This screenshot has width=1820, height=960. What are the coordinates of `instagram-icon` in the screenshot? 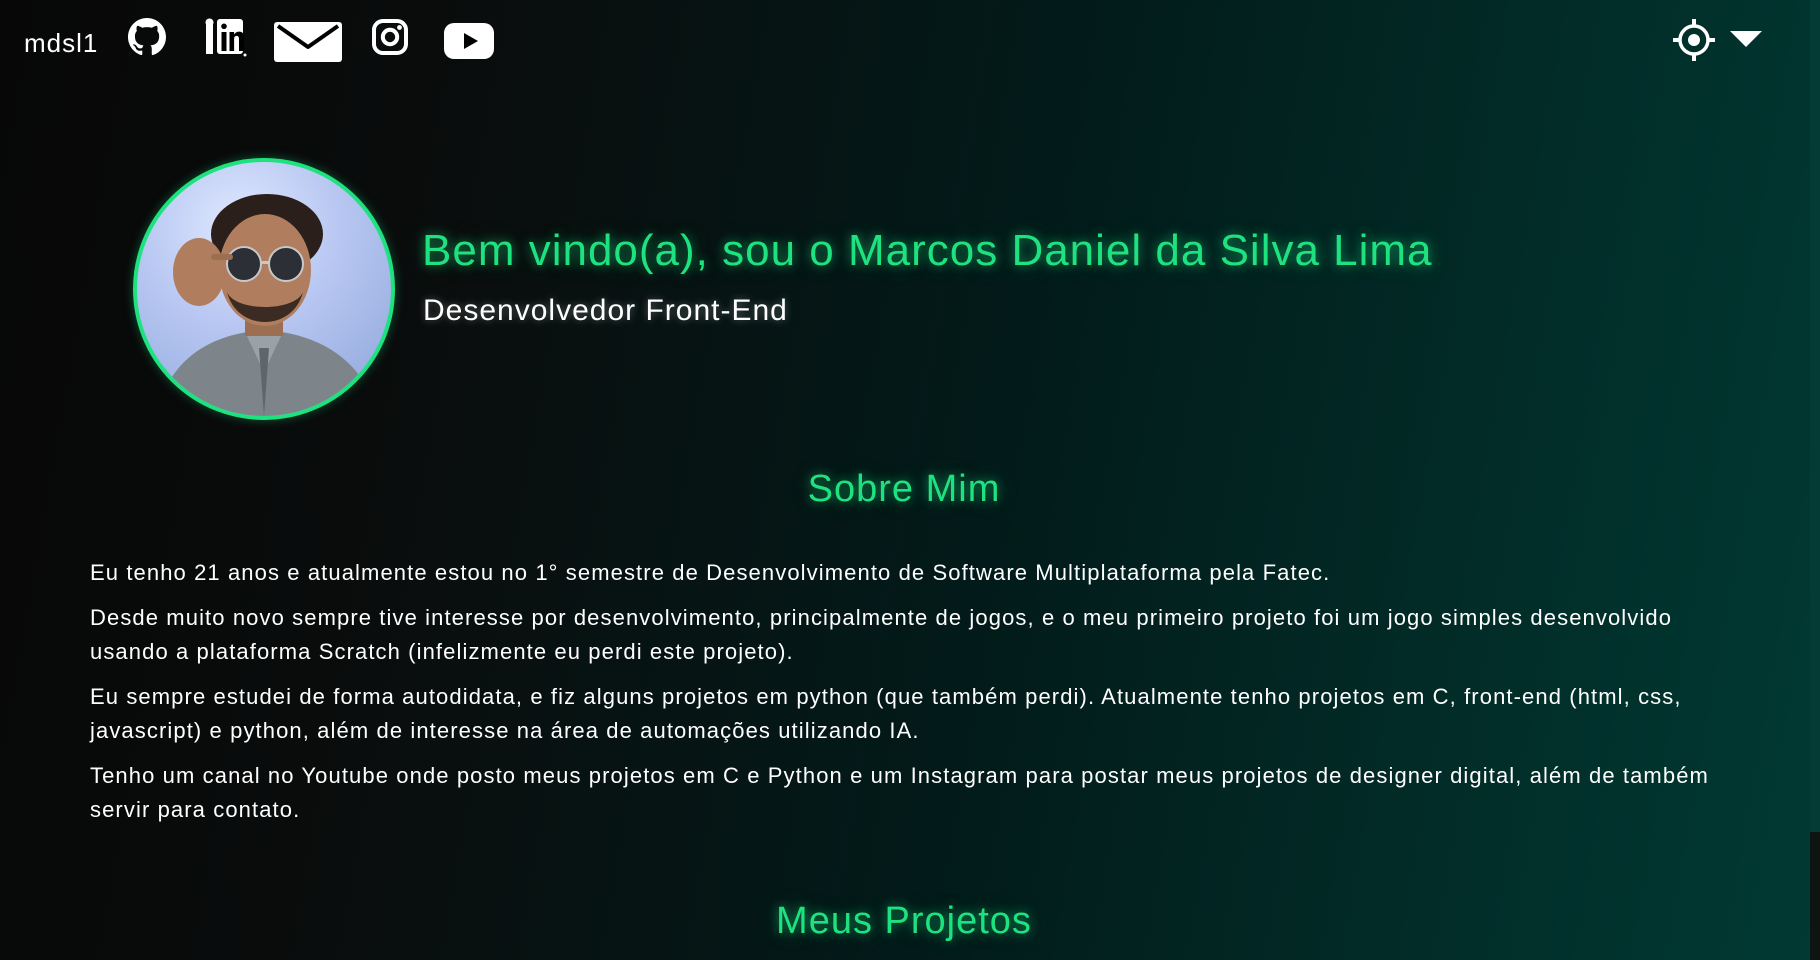 It's located at (390, 37).